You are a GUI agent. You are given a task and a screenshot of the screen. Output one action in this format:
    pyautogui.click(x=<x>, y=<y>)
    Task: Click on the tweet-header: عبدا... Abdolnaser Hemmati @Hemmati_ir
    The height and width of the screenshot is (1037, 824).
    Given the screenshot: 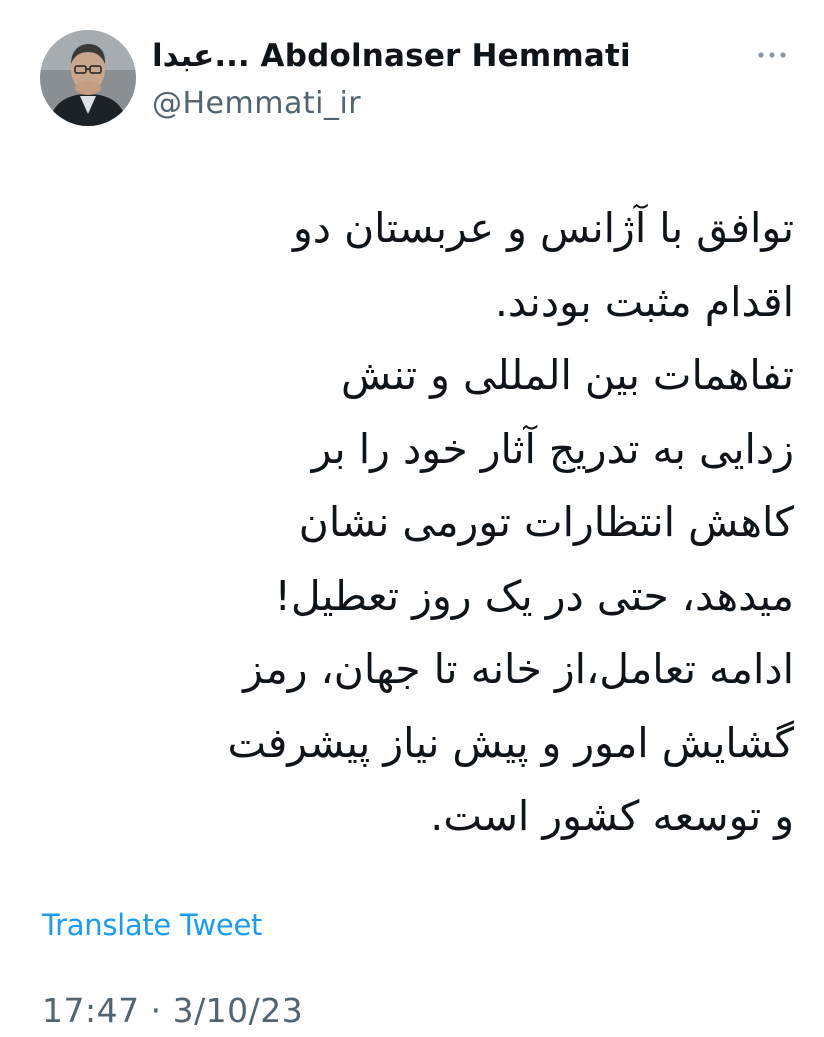 What is the action you would take?
    pyautogui.click(x=420, y=80)
    